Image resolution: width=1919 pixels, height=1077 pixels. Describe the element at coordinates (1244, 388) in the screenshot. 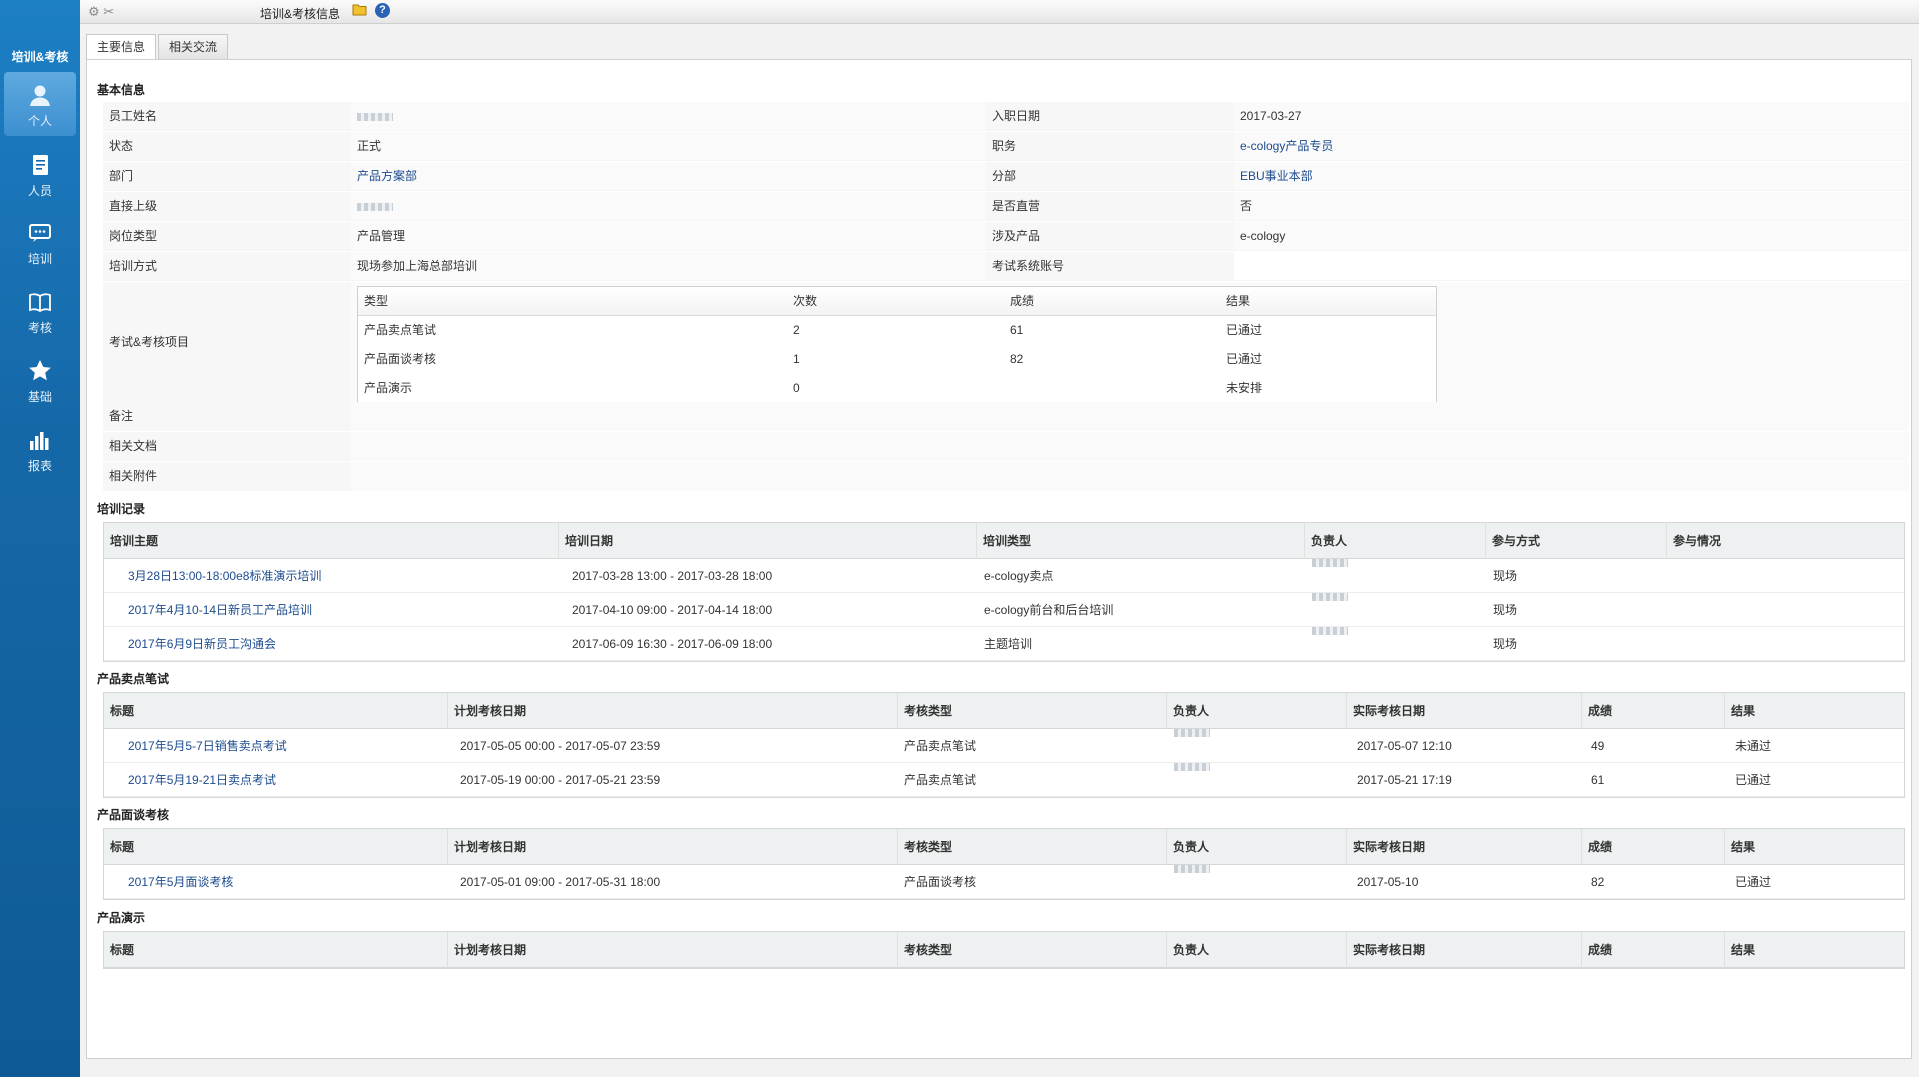

I see `cell: 未安排` at that location.